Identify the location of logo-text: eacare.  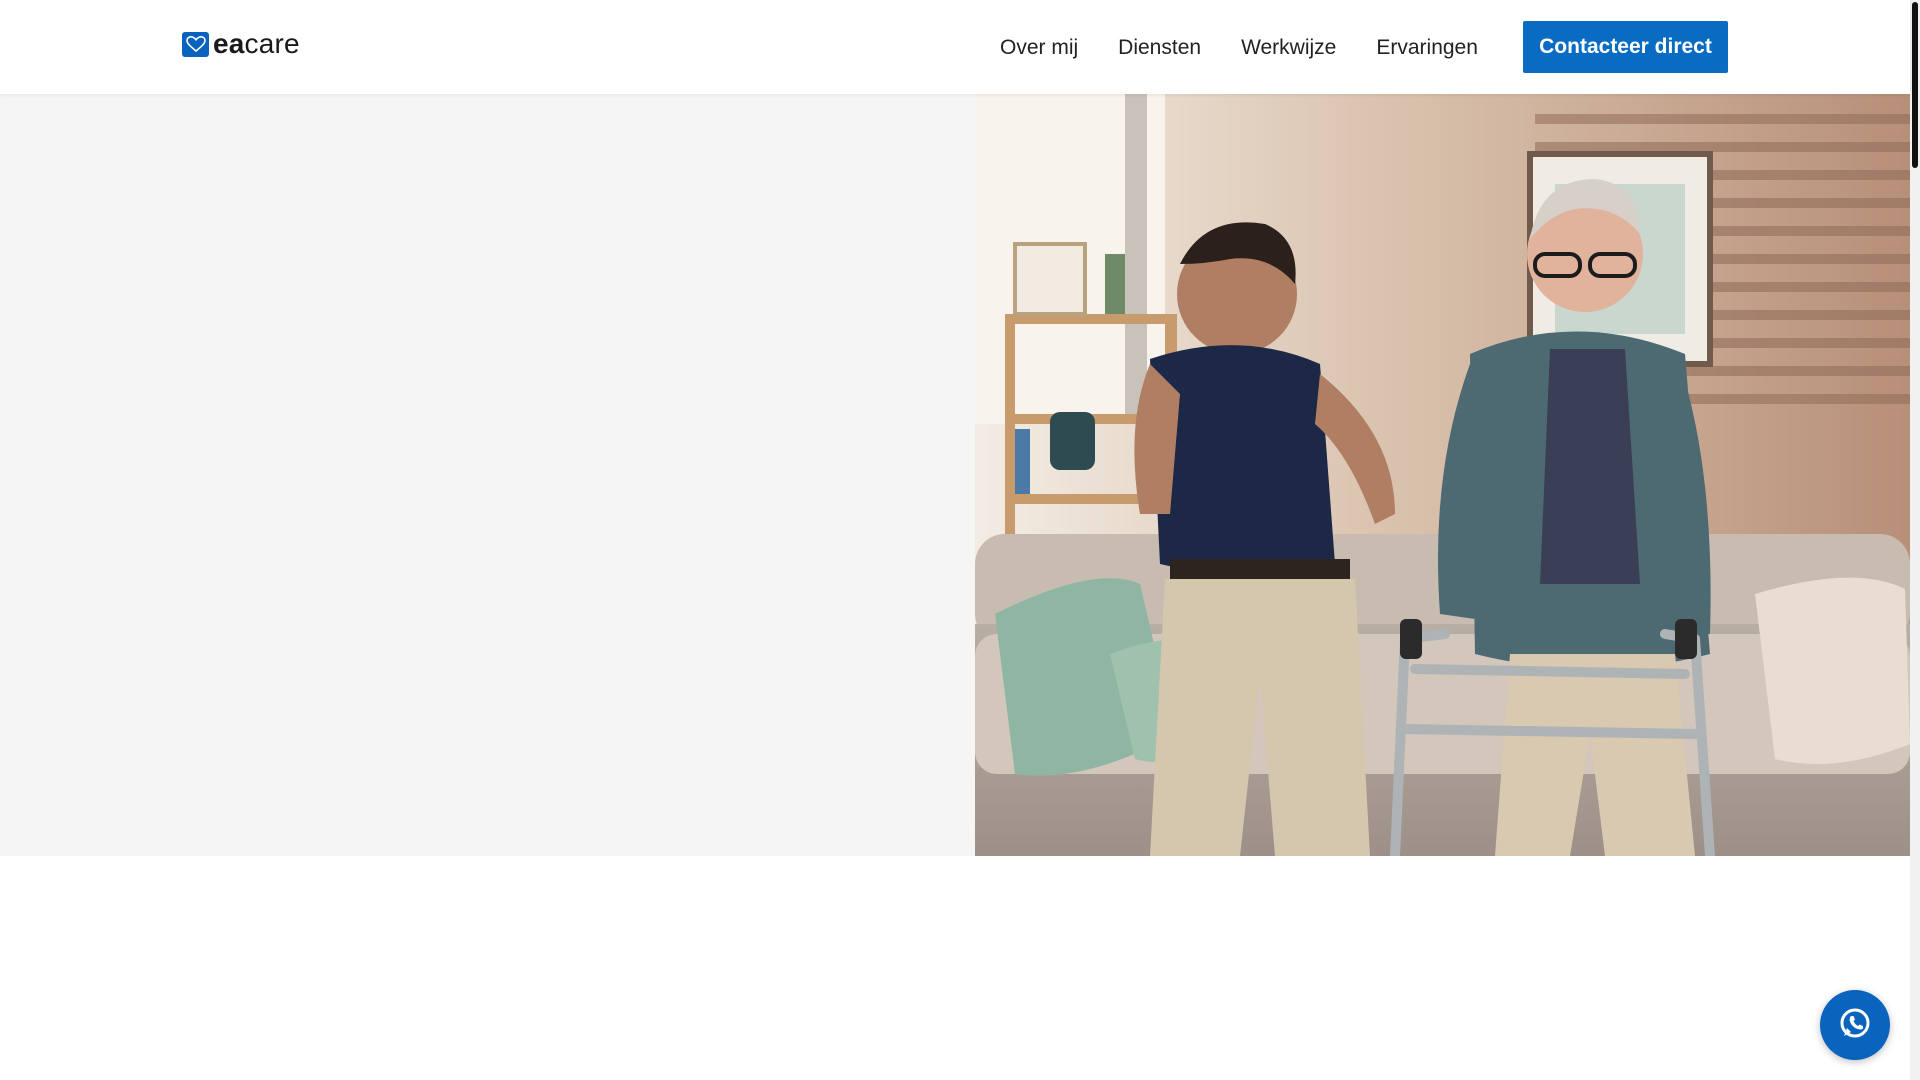
(256, 44).